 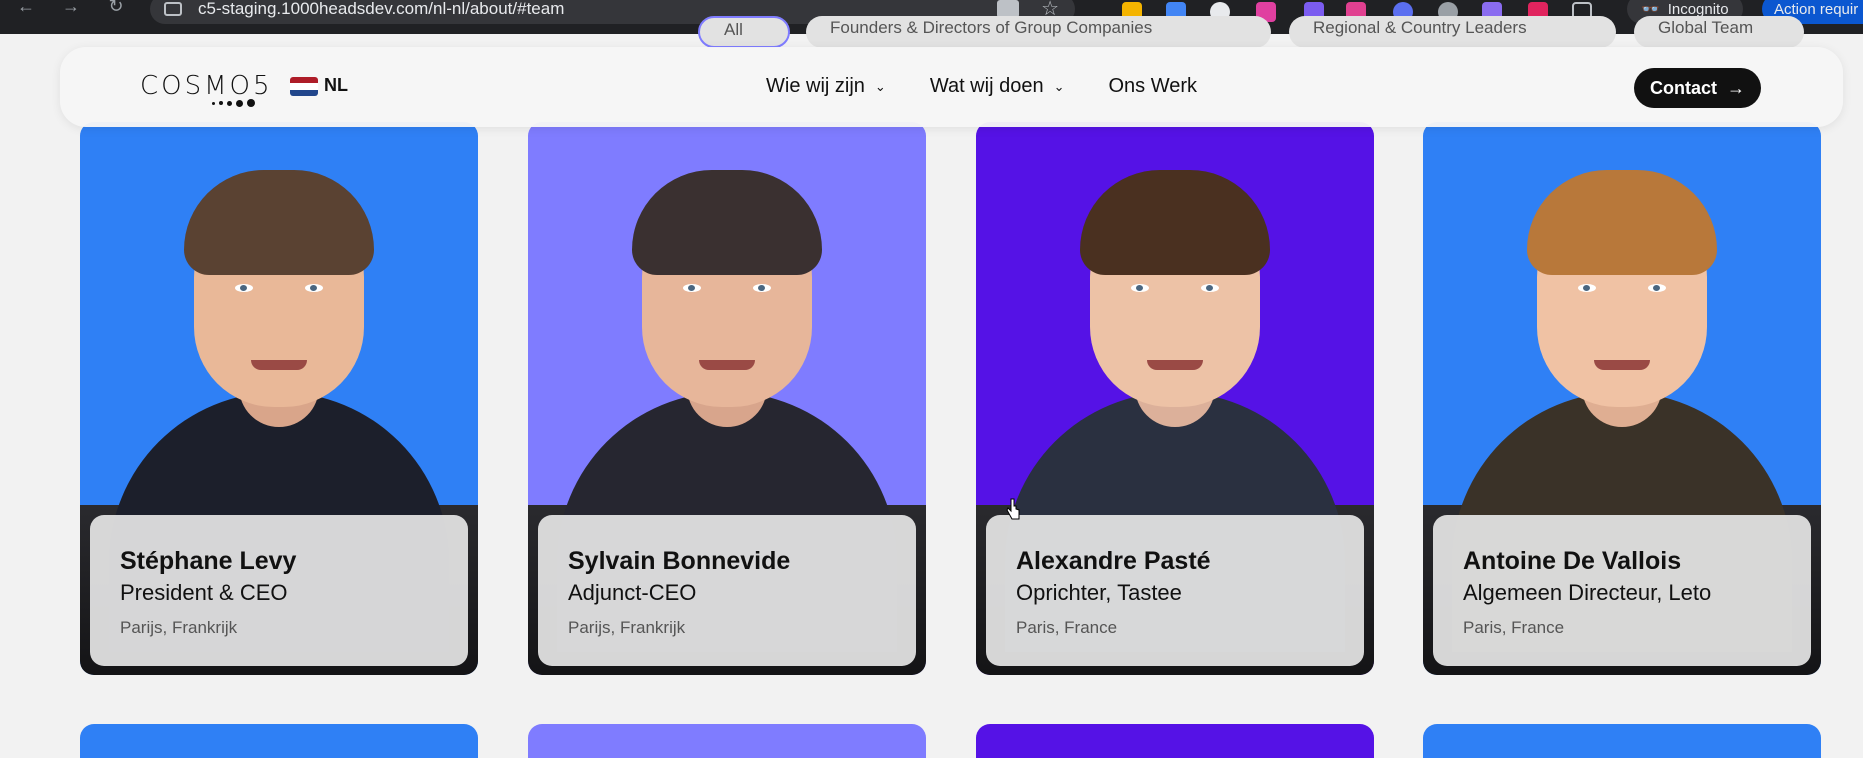 I want to click on nav-label: Wie wij zijn, so click(x=815, y=86).